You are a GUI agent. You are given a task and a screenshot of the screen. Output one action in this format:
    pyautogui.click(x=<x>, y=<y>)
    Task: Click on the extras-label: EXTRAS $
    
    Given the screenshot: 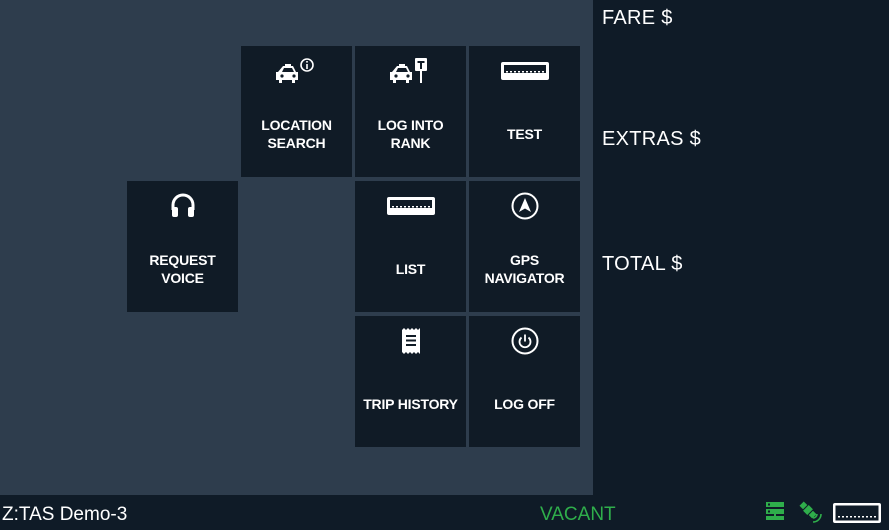 What is the action you would take?
    pyautogui.click(x=652, y=139)
    